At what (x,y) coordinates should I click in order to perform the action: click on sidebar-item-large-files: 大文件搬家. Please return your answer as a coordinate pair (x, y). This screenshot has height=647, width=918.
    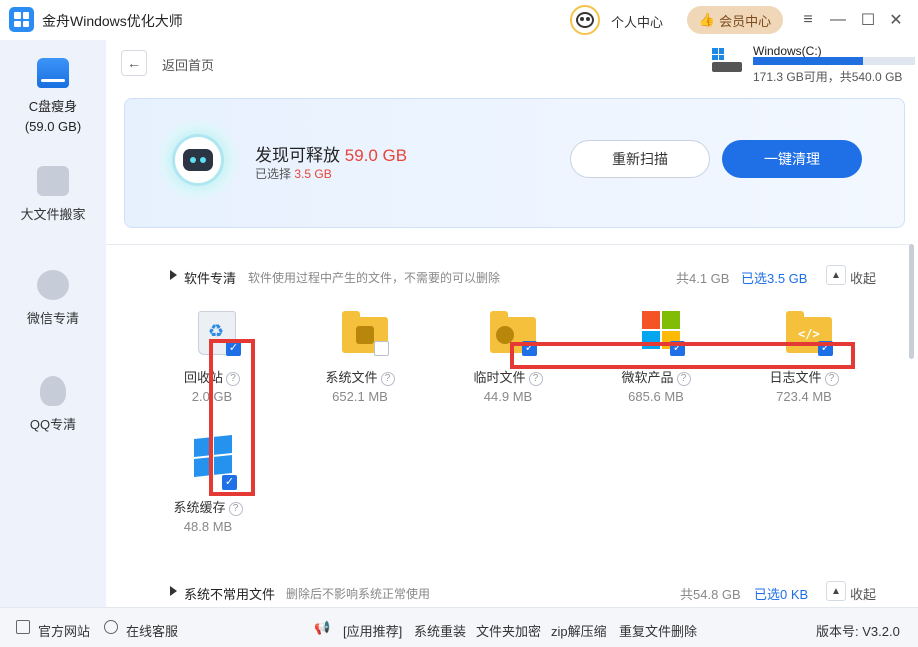
    Looking at the image, I should click on (53, 194).